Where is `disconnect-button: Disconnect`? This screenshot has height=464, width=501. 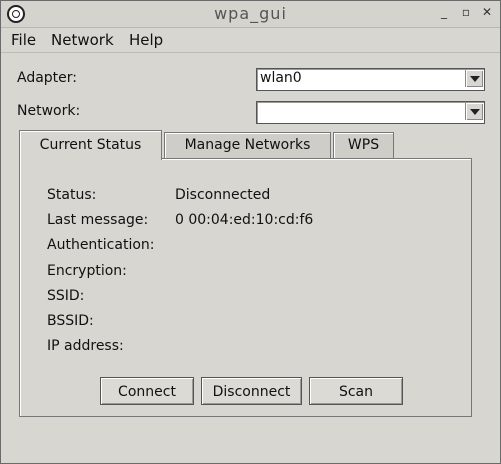
disconnect-button: Disconnect is located at coordinates (251, 391).